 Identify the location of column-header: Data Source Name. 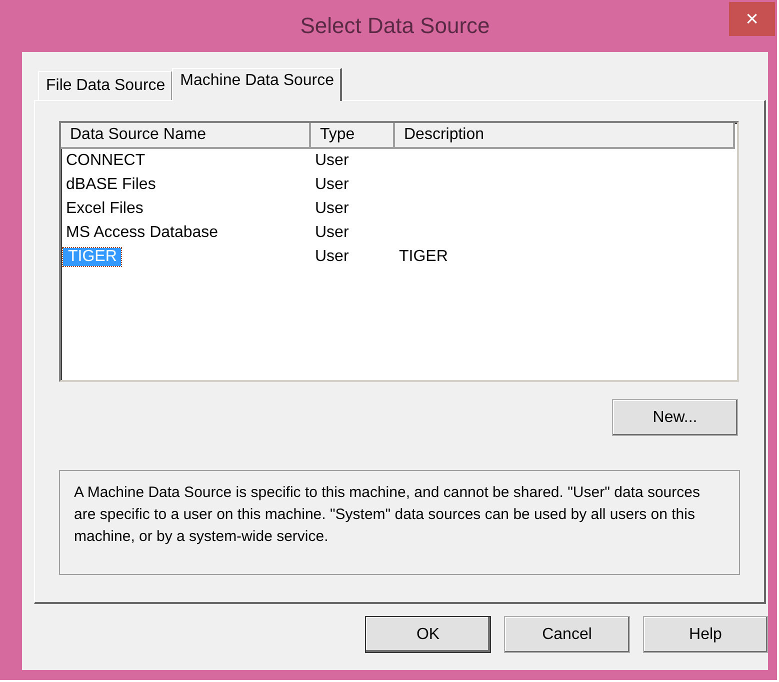
(186, 136).